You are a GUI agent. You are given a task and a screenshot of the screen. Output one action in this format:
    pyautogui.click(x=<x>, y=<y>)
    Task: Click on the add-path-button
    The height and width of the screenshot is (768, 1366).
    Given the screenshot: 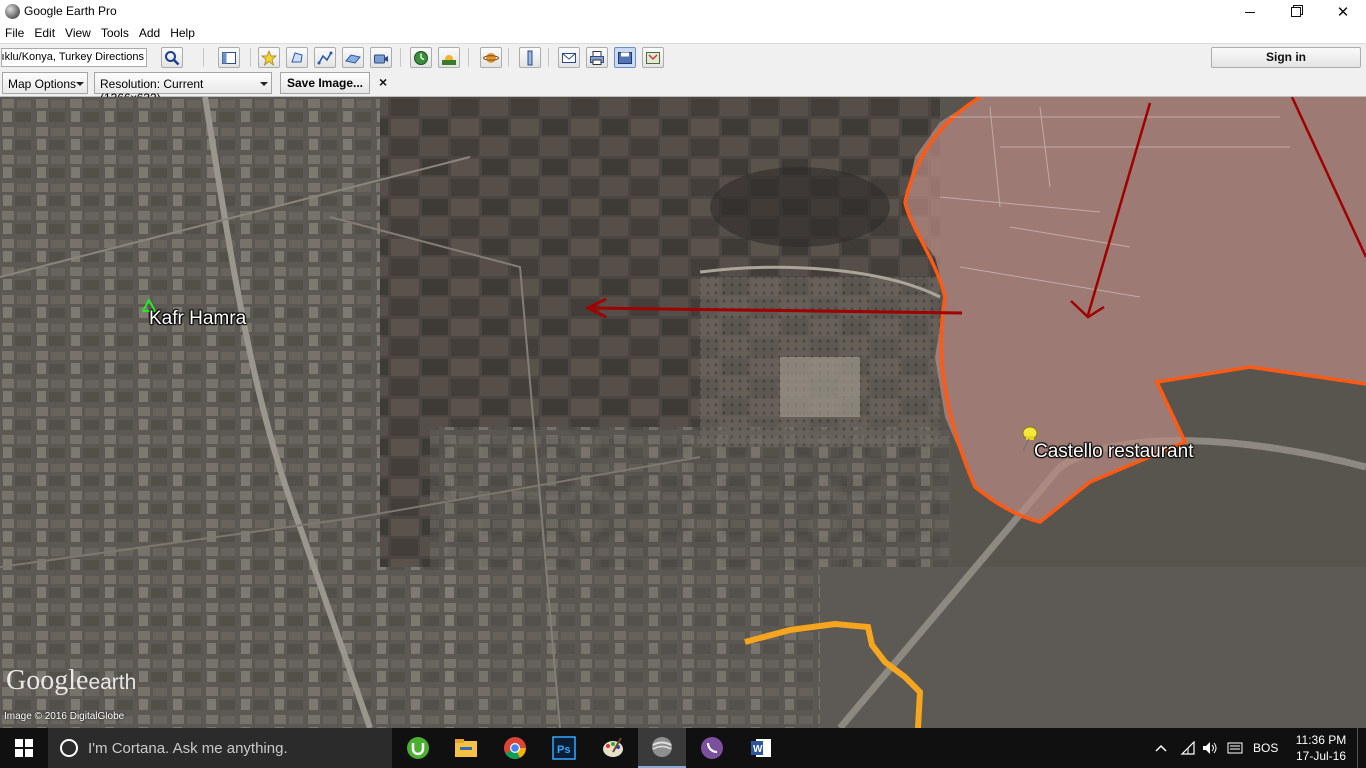 What is the action you would take?
    pyautogui.click(x=325, y=57)
    